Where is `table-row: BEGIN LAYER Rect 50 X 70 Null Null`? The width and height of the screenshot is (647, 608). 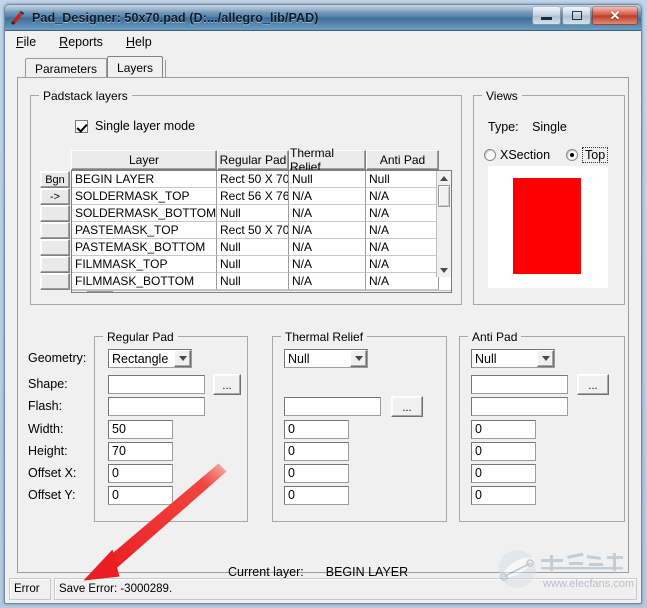
table-row: BEGIN LAYER Rect 50 X 70 Null Null is located at coordinates (261, 179).